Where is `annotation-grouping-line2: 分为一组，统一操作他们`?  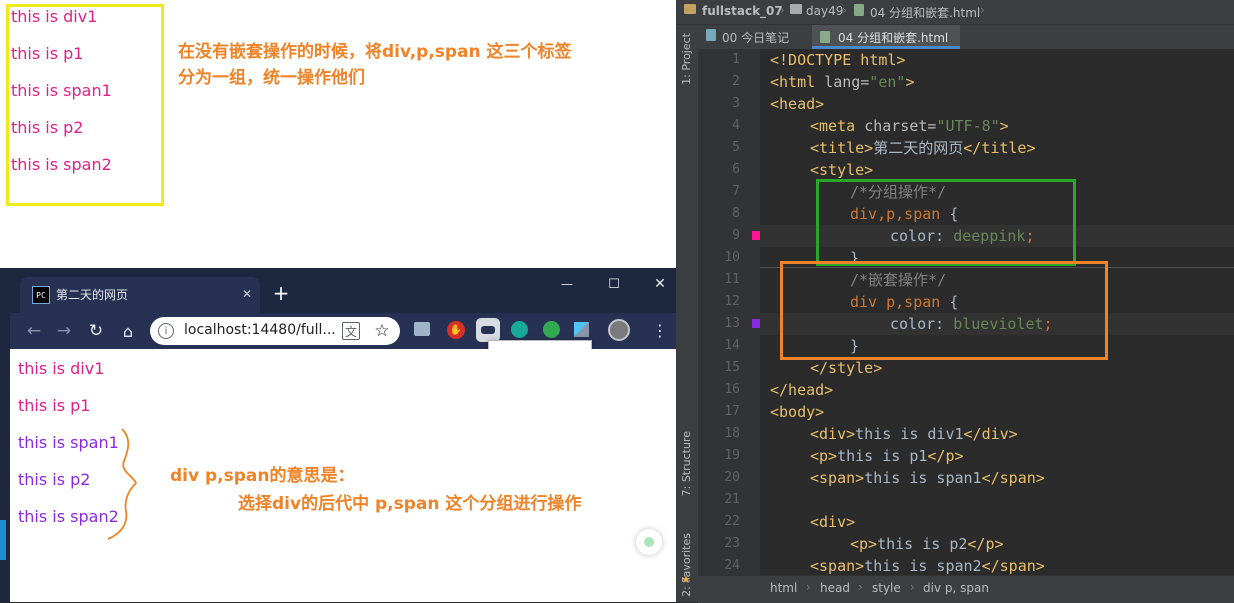
annotation-grouping-line2: 分为一组，统一操作他们 is located at coordinates (271, 78).